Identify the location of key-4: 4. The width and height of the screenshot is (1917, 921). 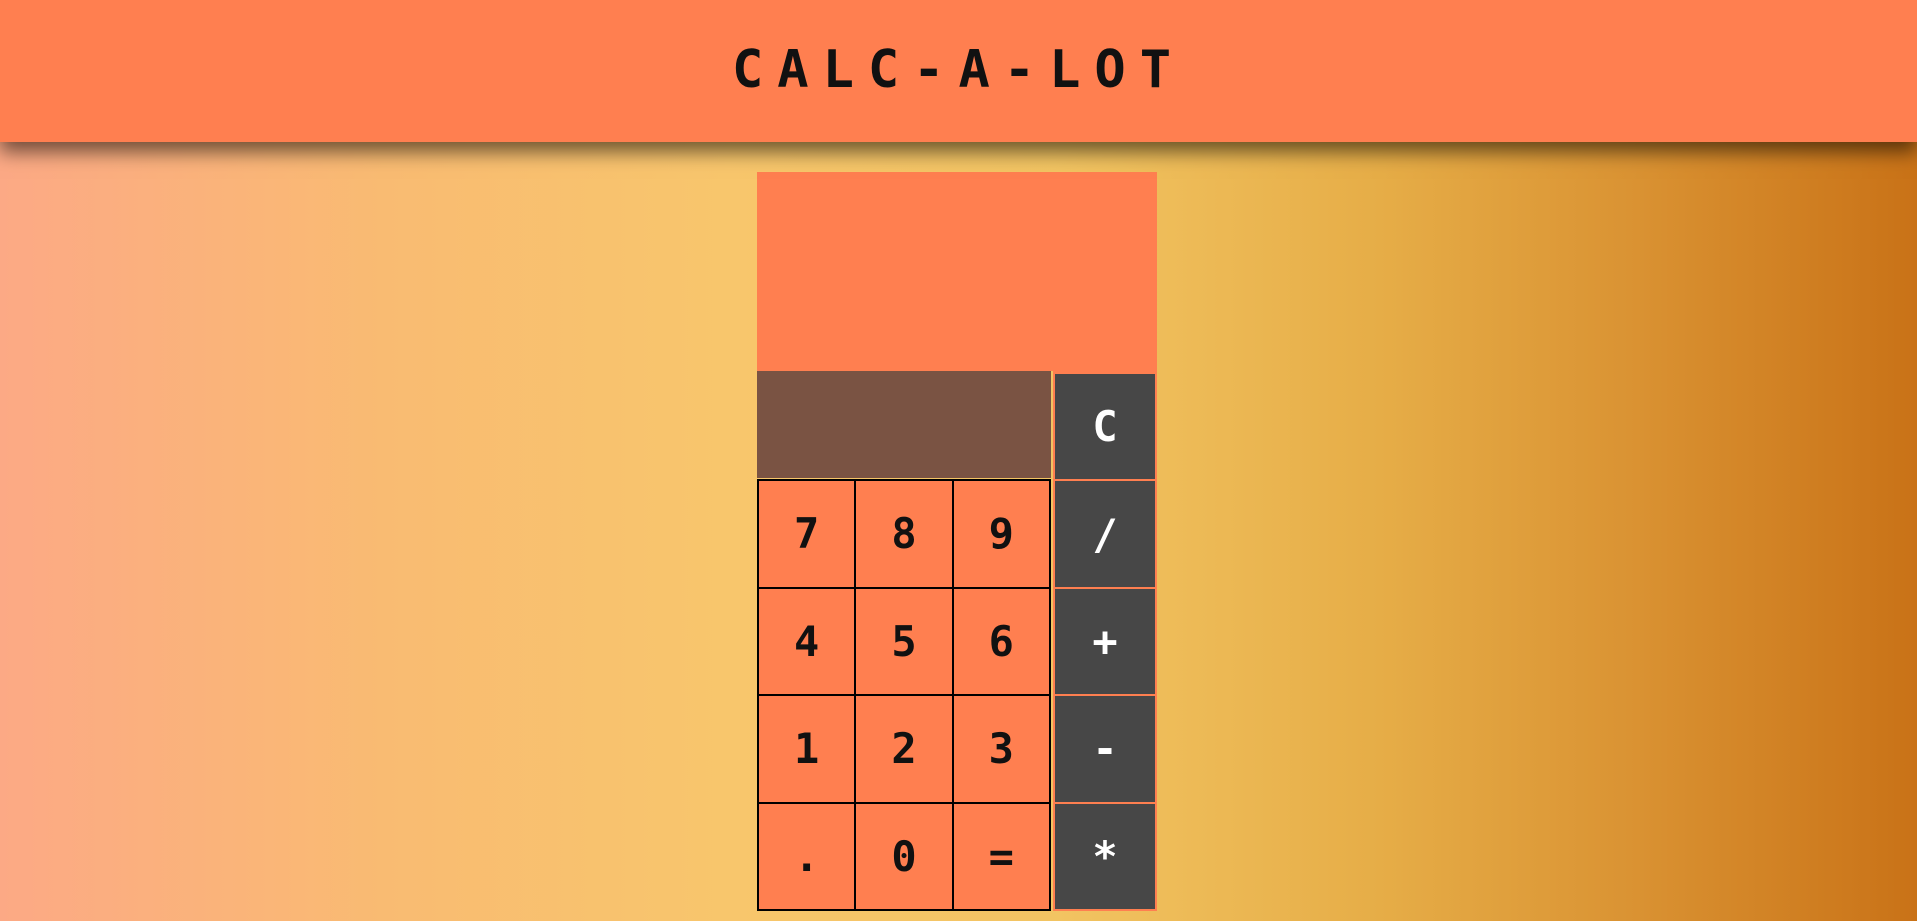
(807, 641).